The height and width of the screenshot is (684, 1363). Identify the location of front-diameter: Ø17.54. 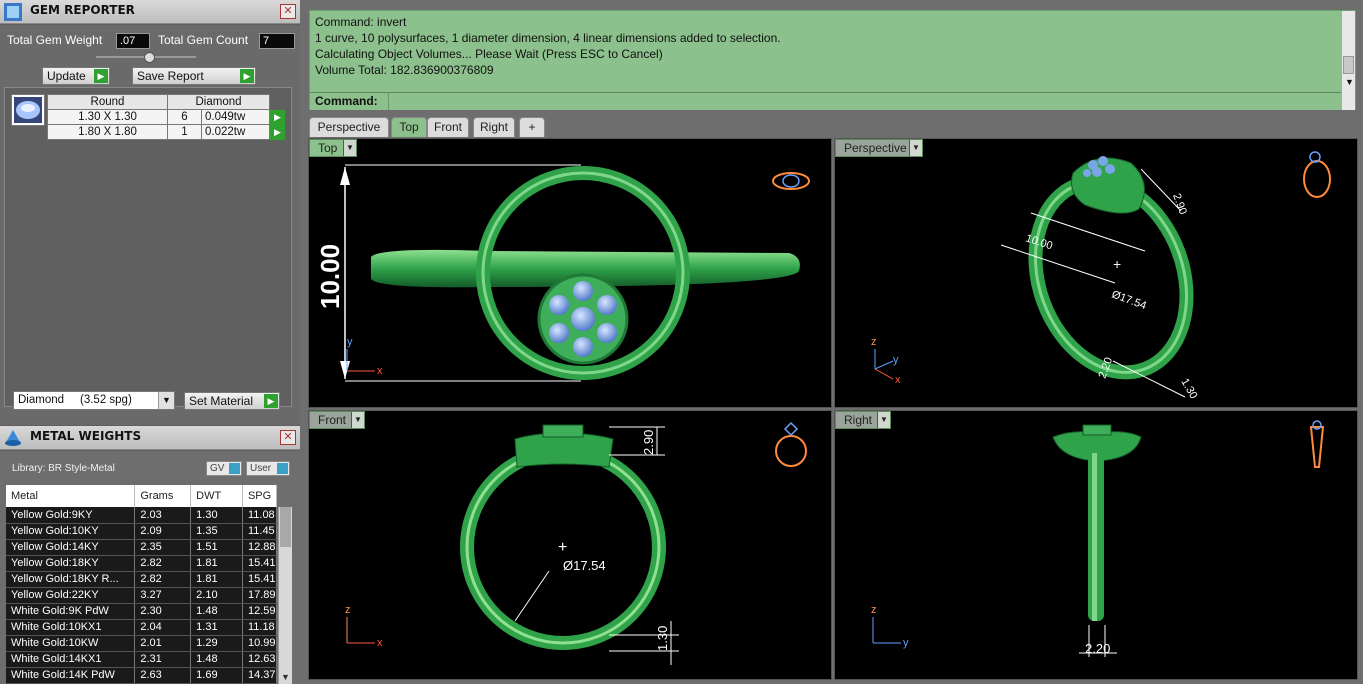
(584, 565).